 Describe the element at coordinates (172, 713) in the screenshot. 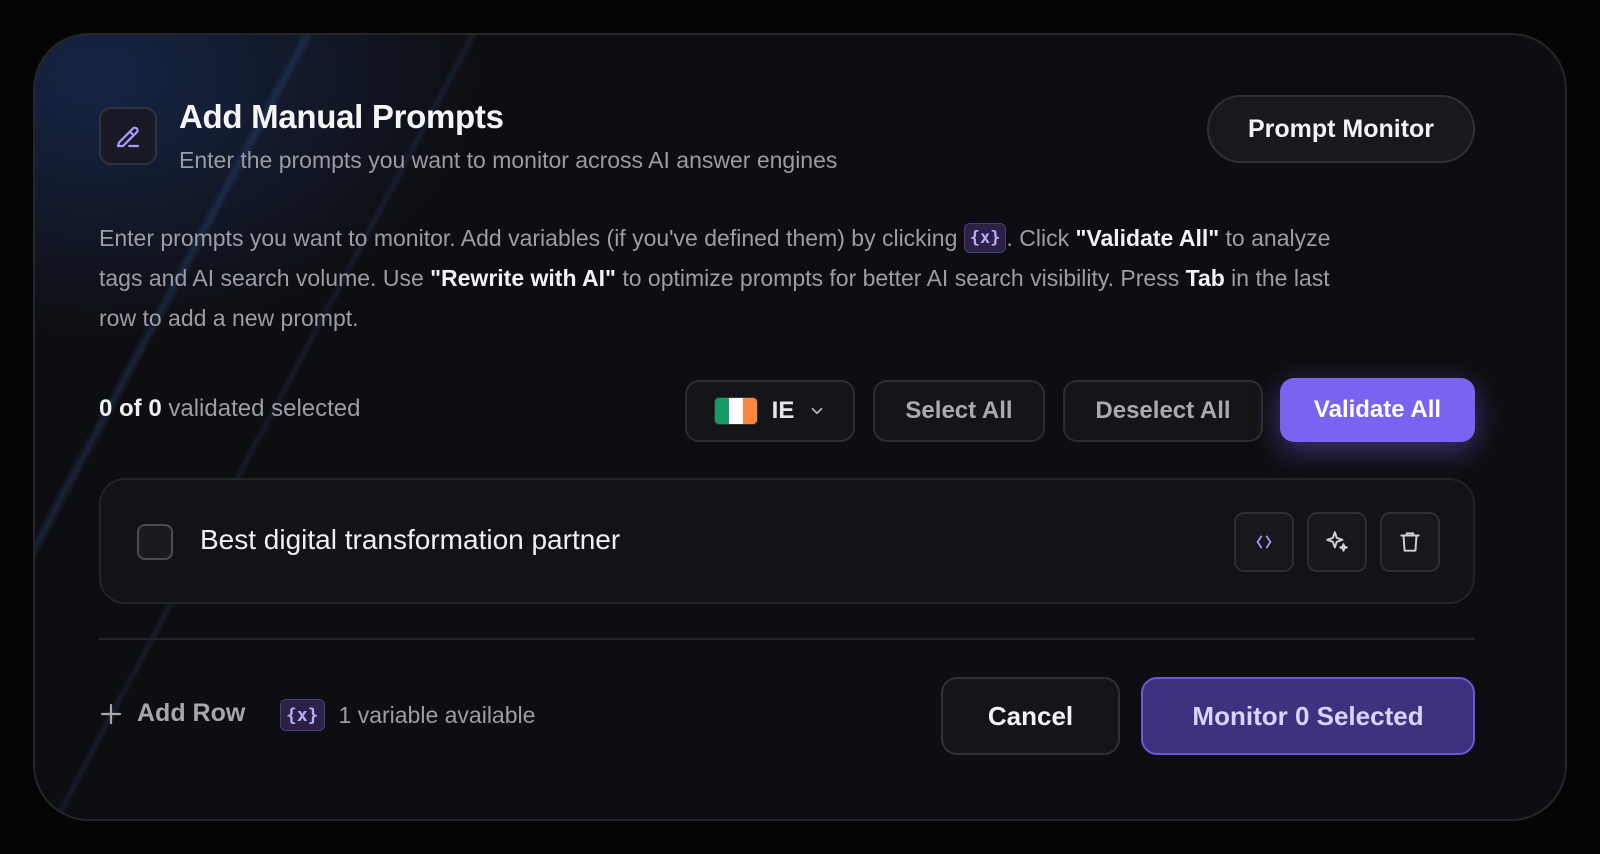

I see `add-row-button: Add Row` at that location.